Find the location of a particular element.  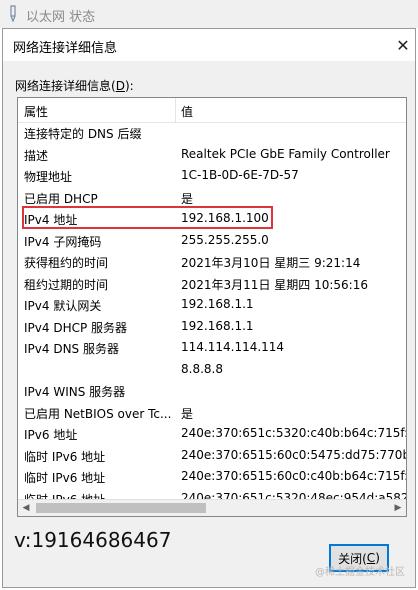

watermark: @稀土掘金技术社区 is located at coordinates (360, 572).